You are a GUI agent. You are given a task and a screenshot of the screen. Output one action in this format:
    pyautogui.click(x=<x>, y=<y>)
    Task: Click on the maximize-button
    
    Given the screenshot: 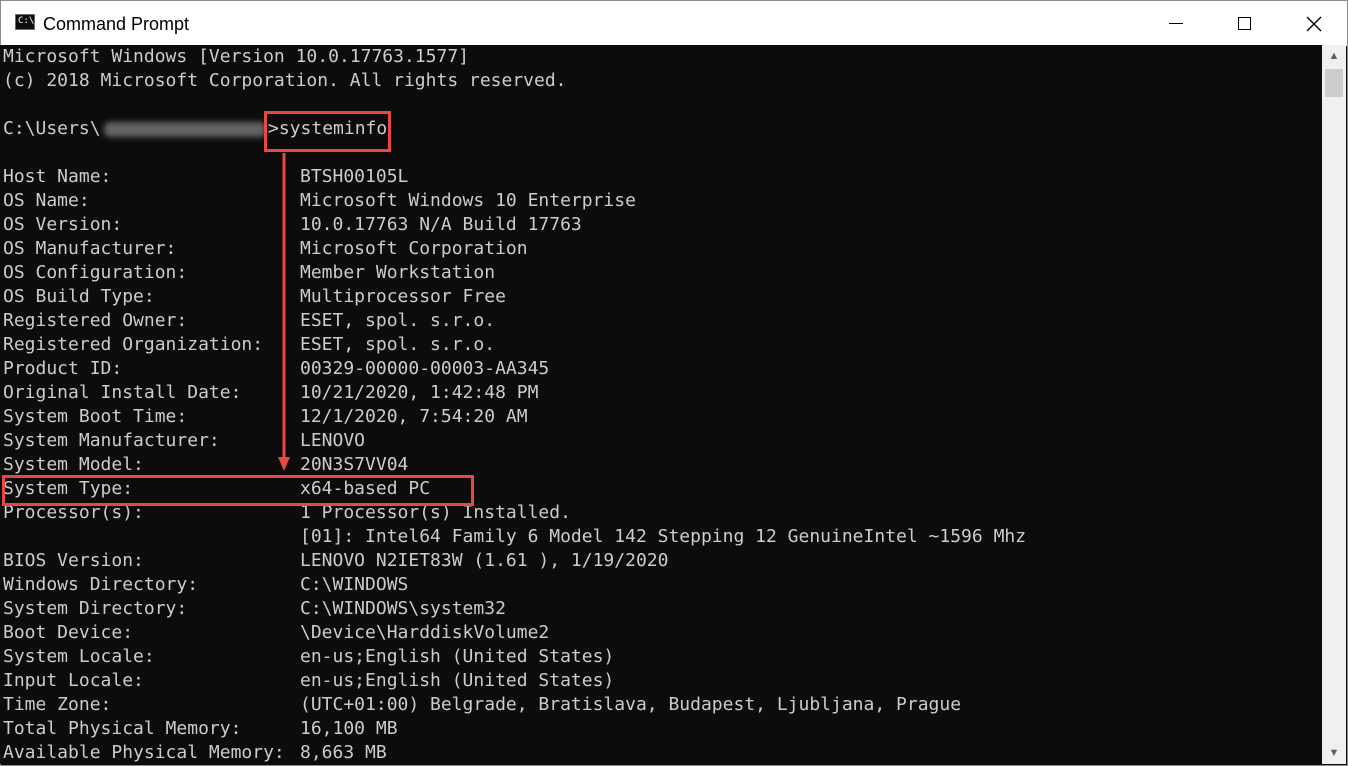 What is the action you would take?
    pyautogui.click(x=1244, y=23)
    